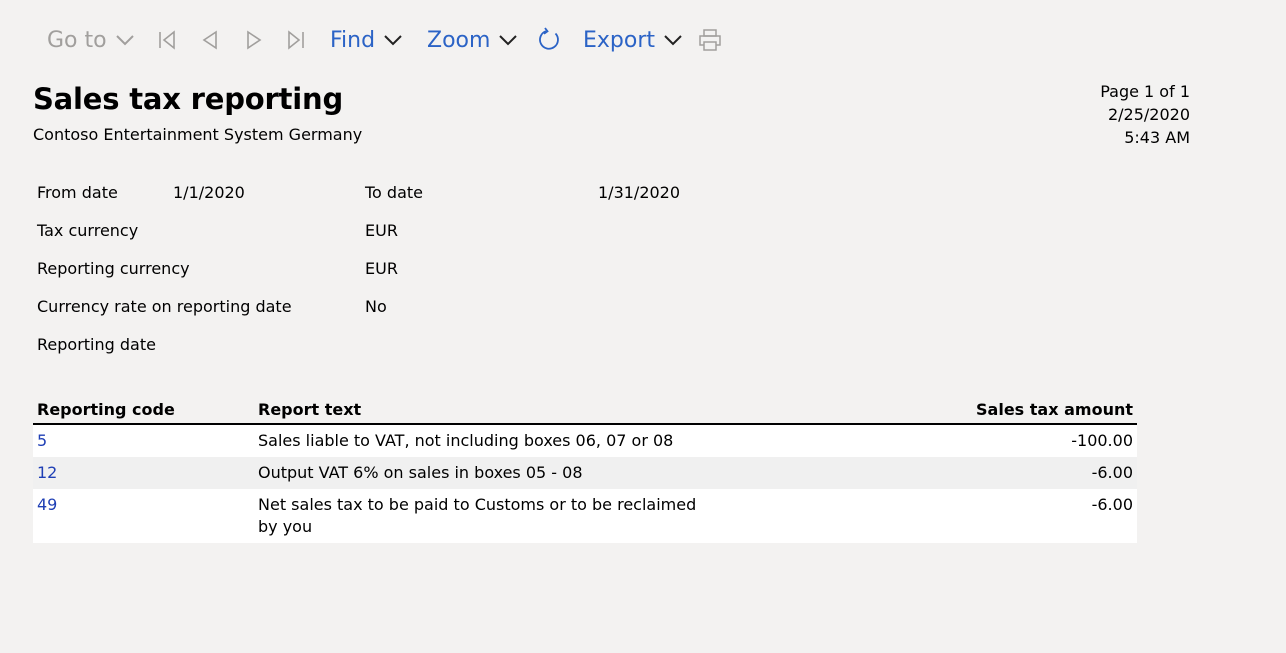 Image resolution: width=1286 pixels, height=653 pixels. What do you see at coordinates (88, 230) in the screenshot?
I see `tax-currency-label: Tax currency` at bounding box center [88, 230].